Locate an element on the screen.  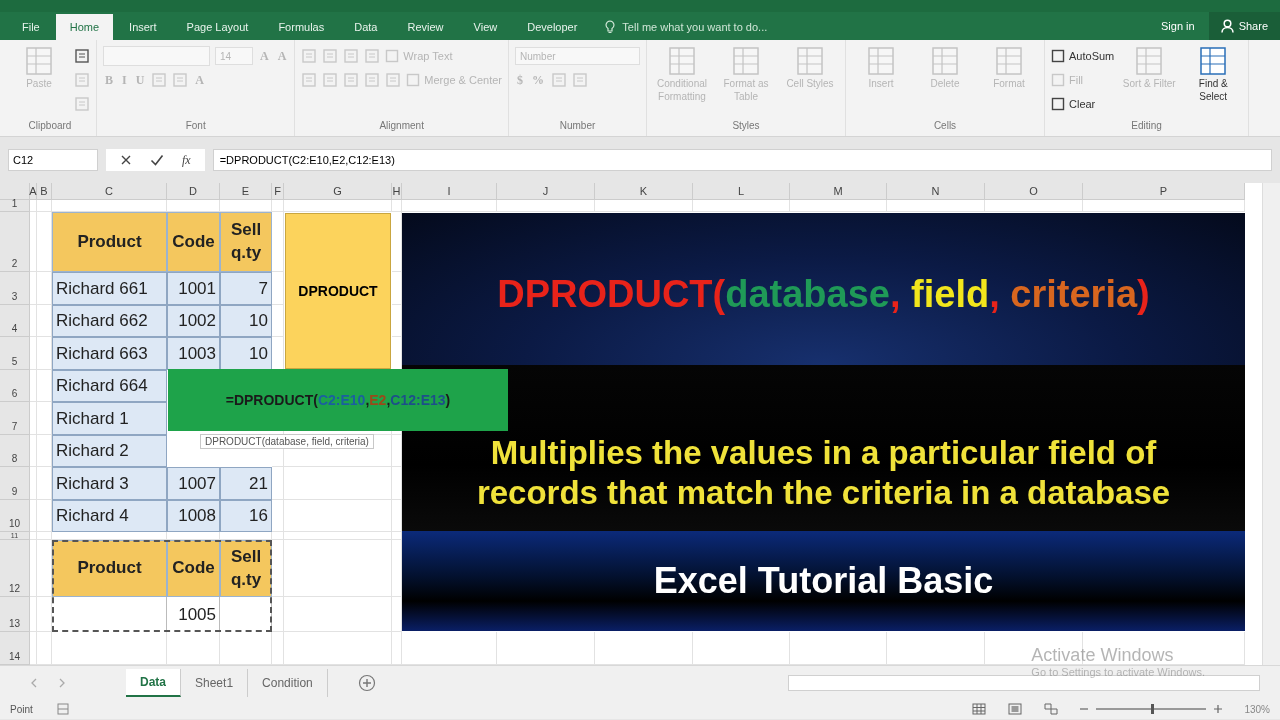
formula-field: =DPRODUCT(C2:E10,E2,C12:E13) is located at coordinates (742, 160).